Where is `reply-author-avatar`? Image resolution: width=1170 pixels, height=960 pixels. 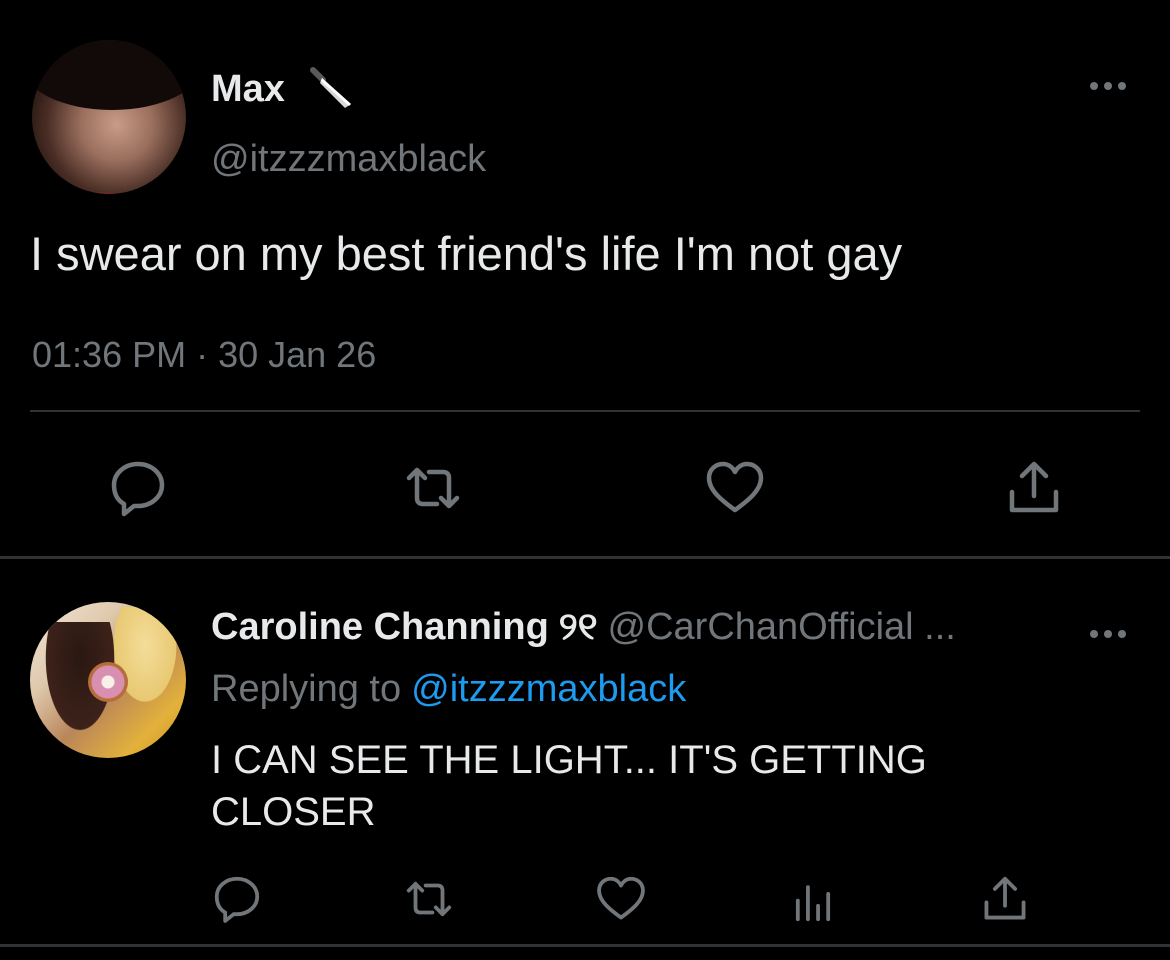 reply-author-avatar is located at coordinates (108, 680).